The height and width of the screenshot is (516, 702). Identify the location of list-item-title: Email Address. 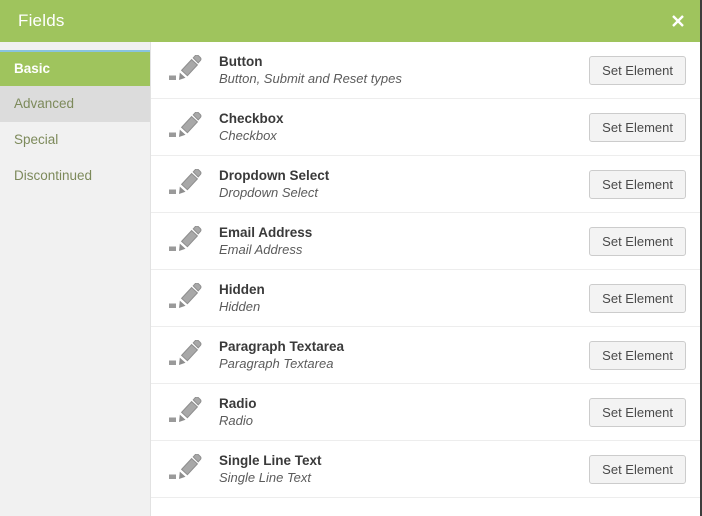
(266, 232).